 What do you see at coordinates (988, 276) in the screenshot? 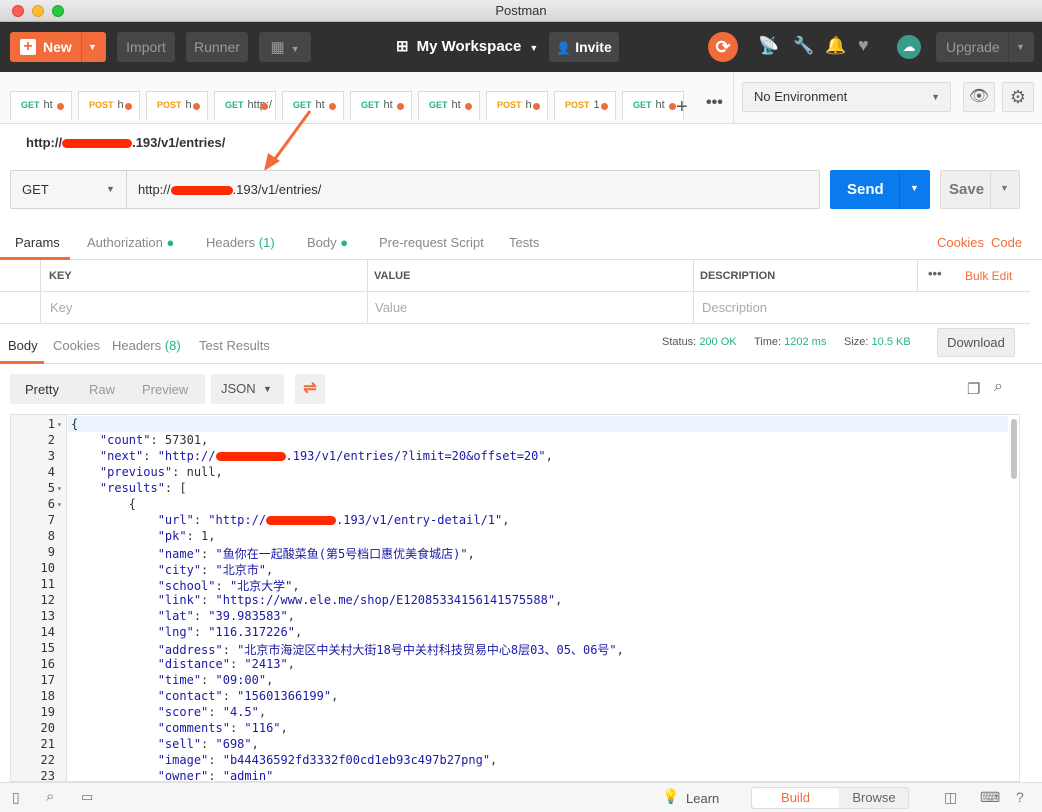
I see `bulk-edit-link: Bulk Edit` at bounding box center [988, 276].